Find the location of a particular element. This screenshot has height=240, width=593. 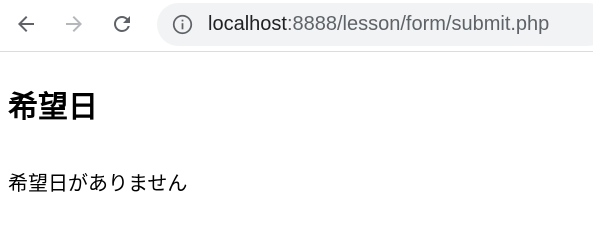

forward-button is located at coordinates (74, 24).